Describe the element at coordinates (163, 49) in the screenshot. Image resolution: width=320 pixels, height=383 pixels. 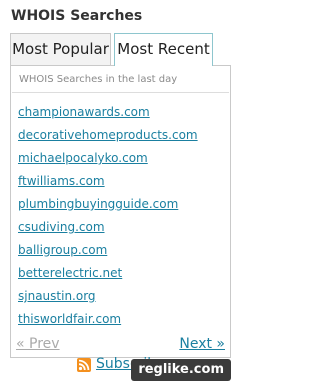
I see `tab-most-recent: Most Recent` at that location.